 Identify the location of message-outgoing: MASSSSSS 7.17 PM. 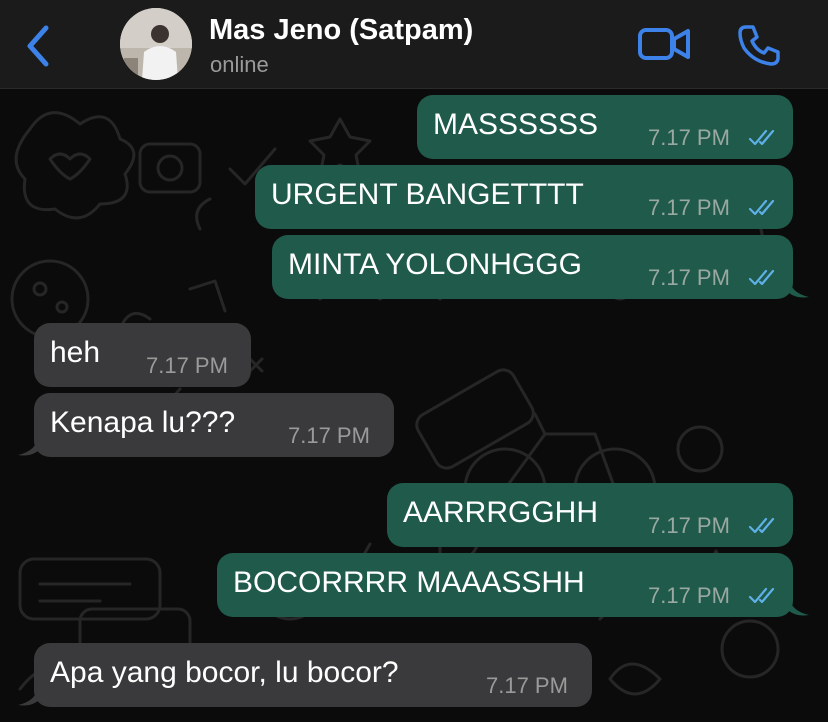
(605, 127).